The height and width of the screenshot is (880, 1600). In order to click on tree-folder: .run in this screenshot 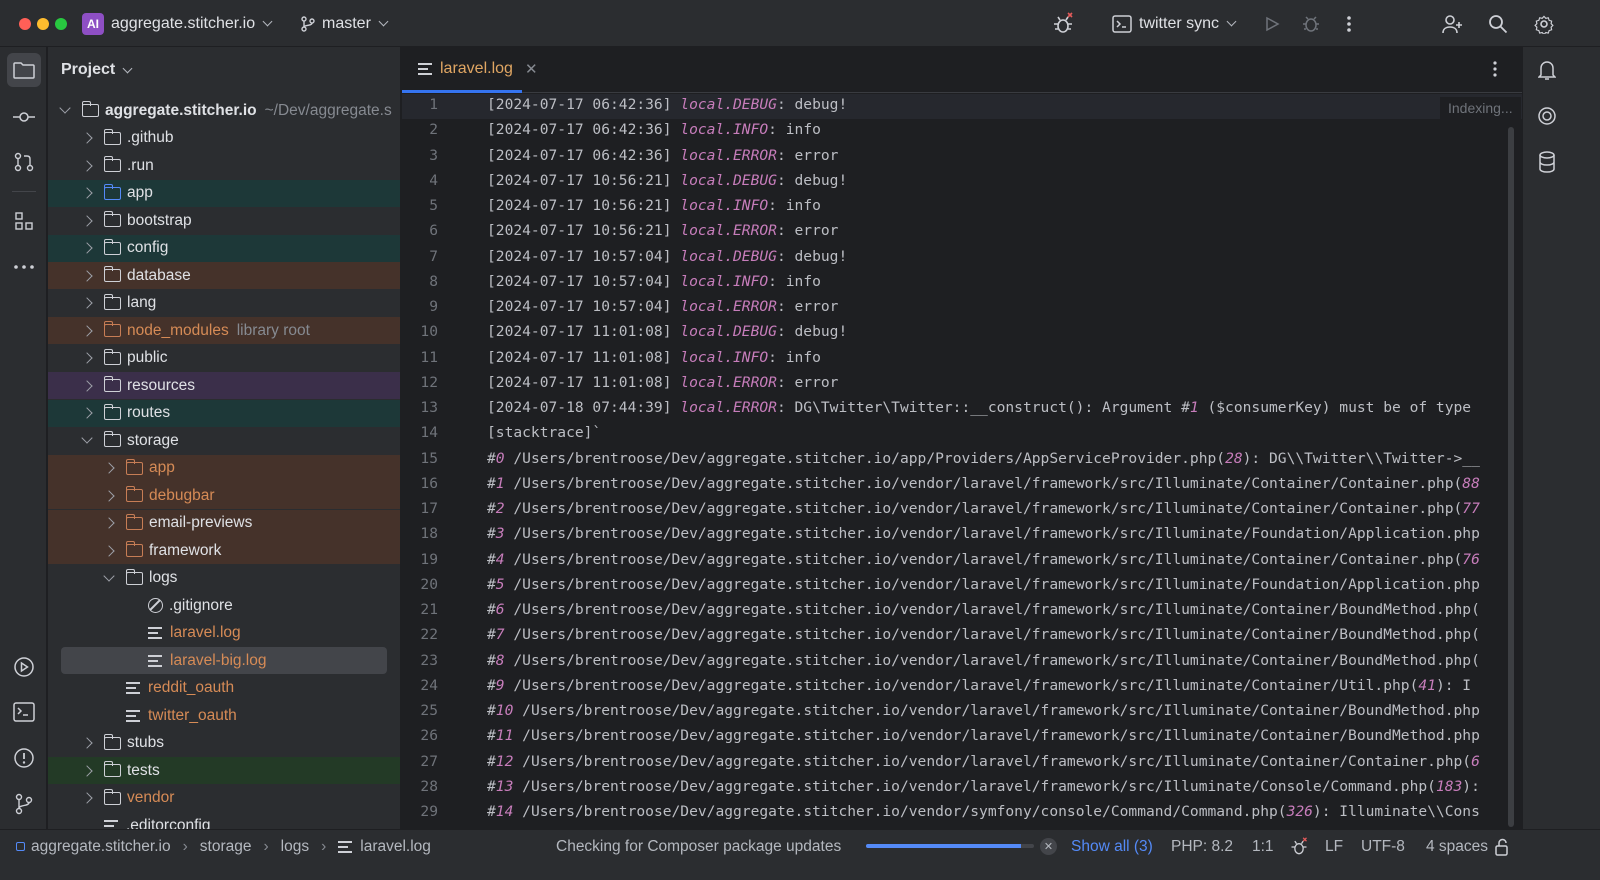, I will do `click(224, 165)`.